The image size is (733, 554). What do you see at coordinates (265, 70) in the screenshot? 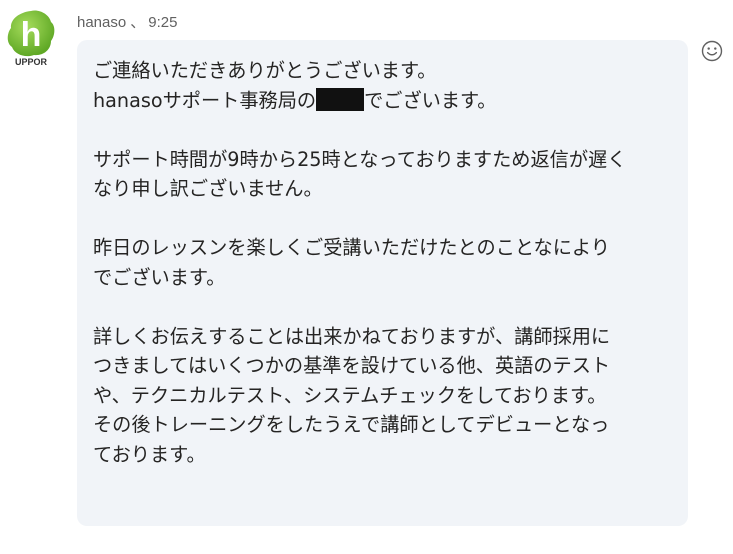
I see `message-line: ご連絡いただきありがとうございます。` at bounding box center [265, 70].